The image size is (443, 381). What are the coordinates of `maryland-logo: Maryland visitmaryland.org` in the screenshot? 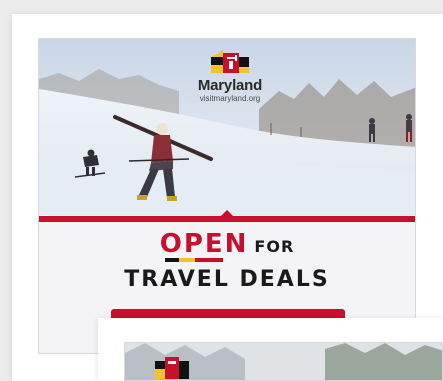 It's located at (230, 80).